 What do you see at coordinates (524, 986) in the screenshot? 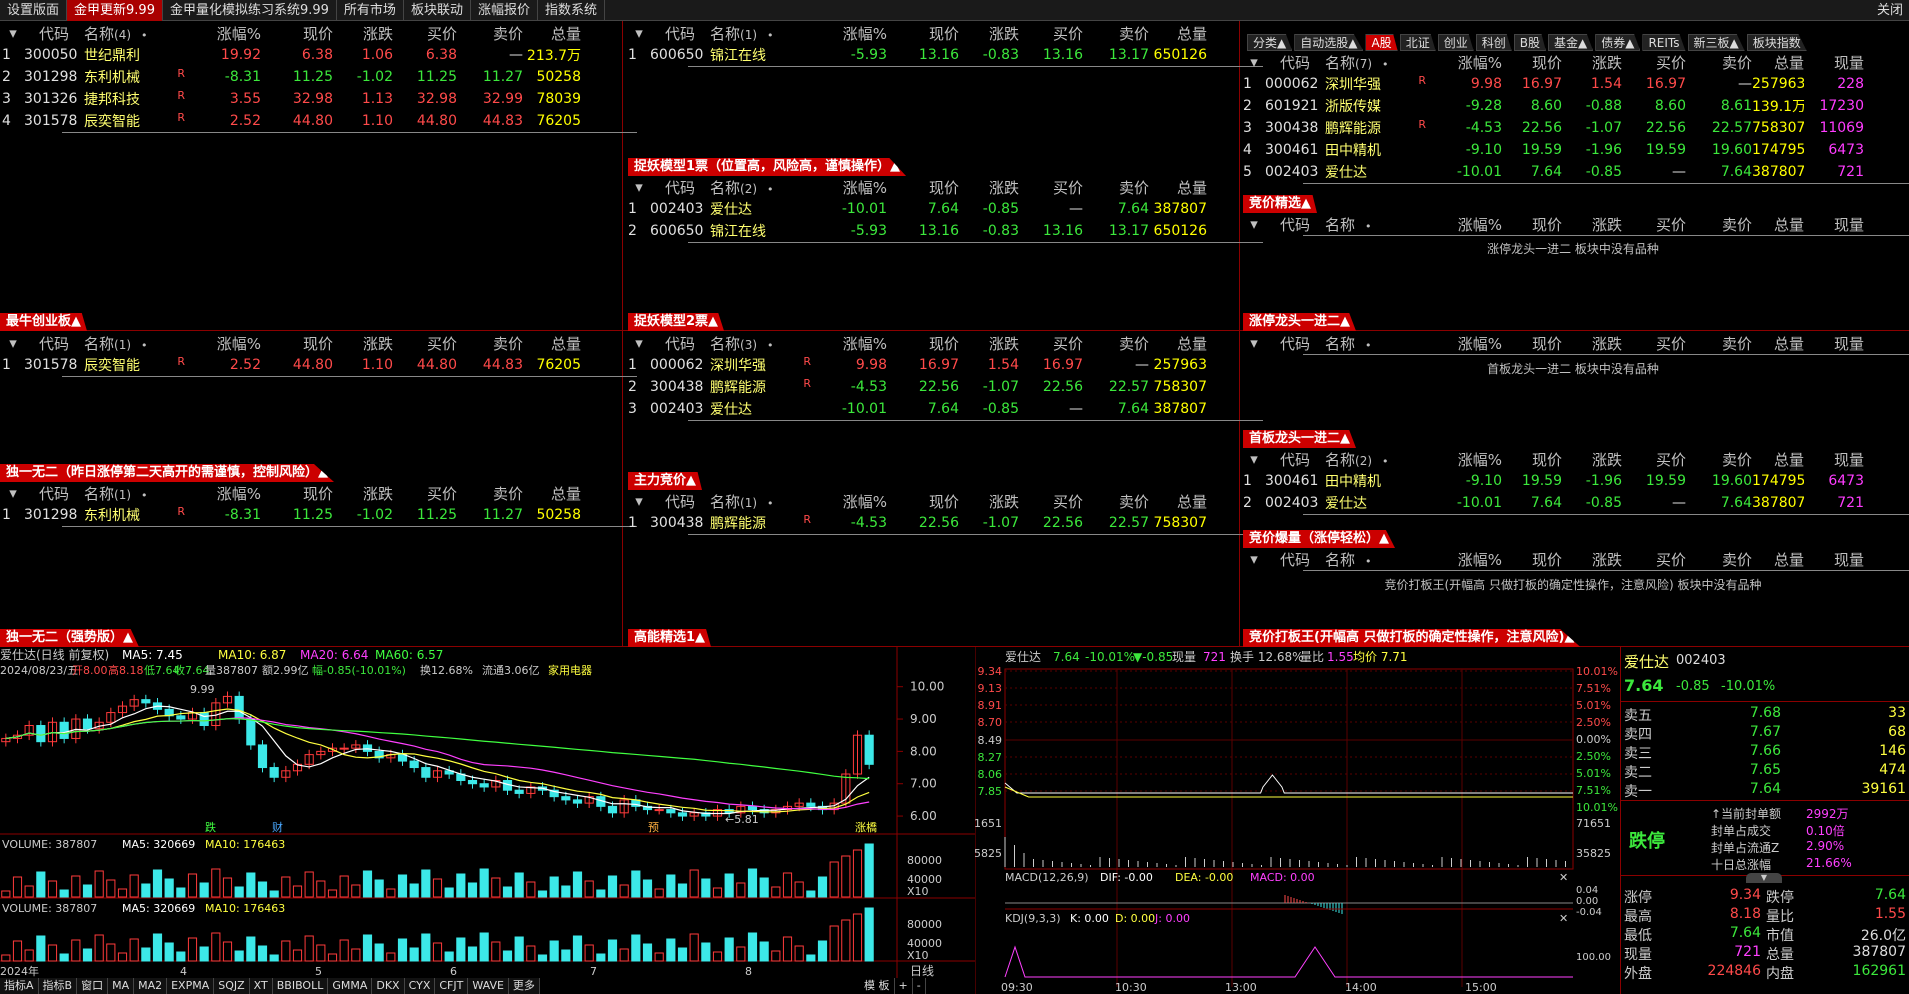
I see `indicator-tab: 更多` at bounding box center [524, 986].